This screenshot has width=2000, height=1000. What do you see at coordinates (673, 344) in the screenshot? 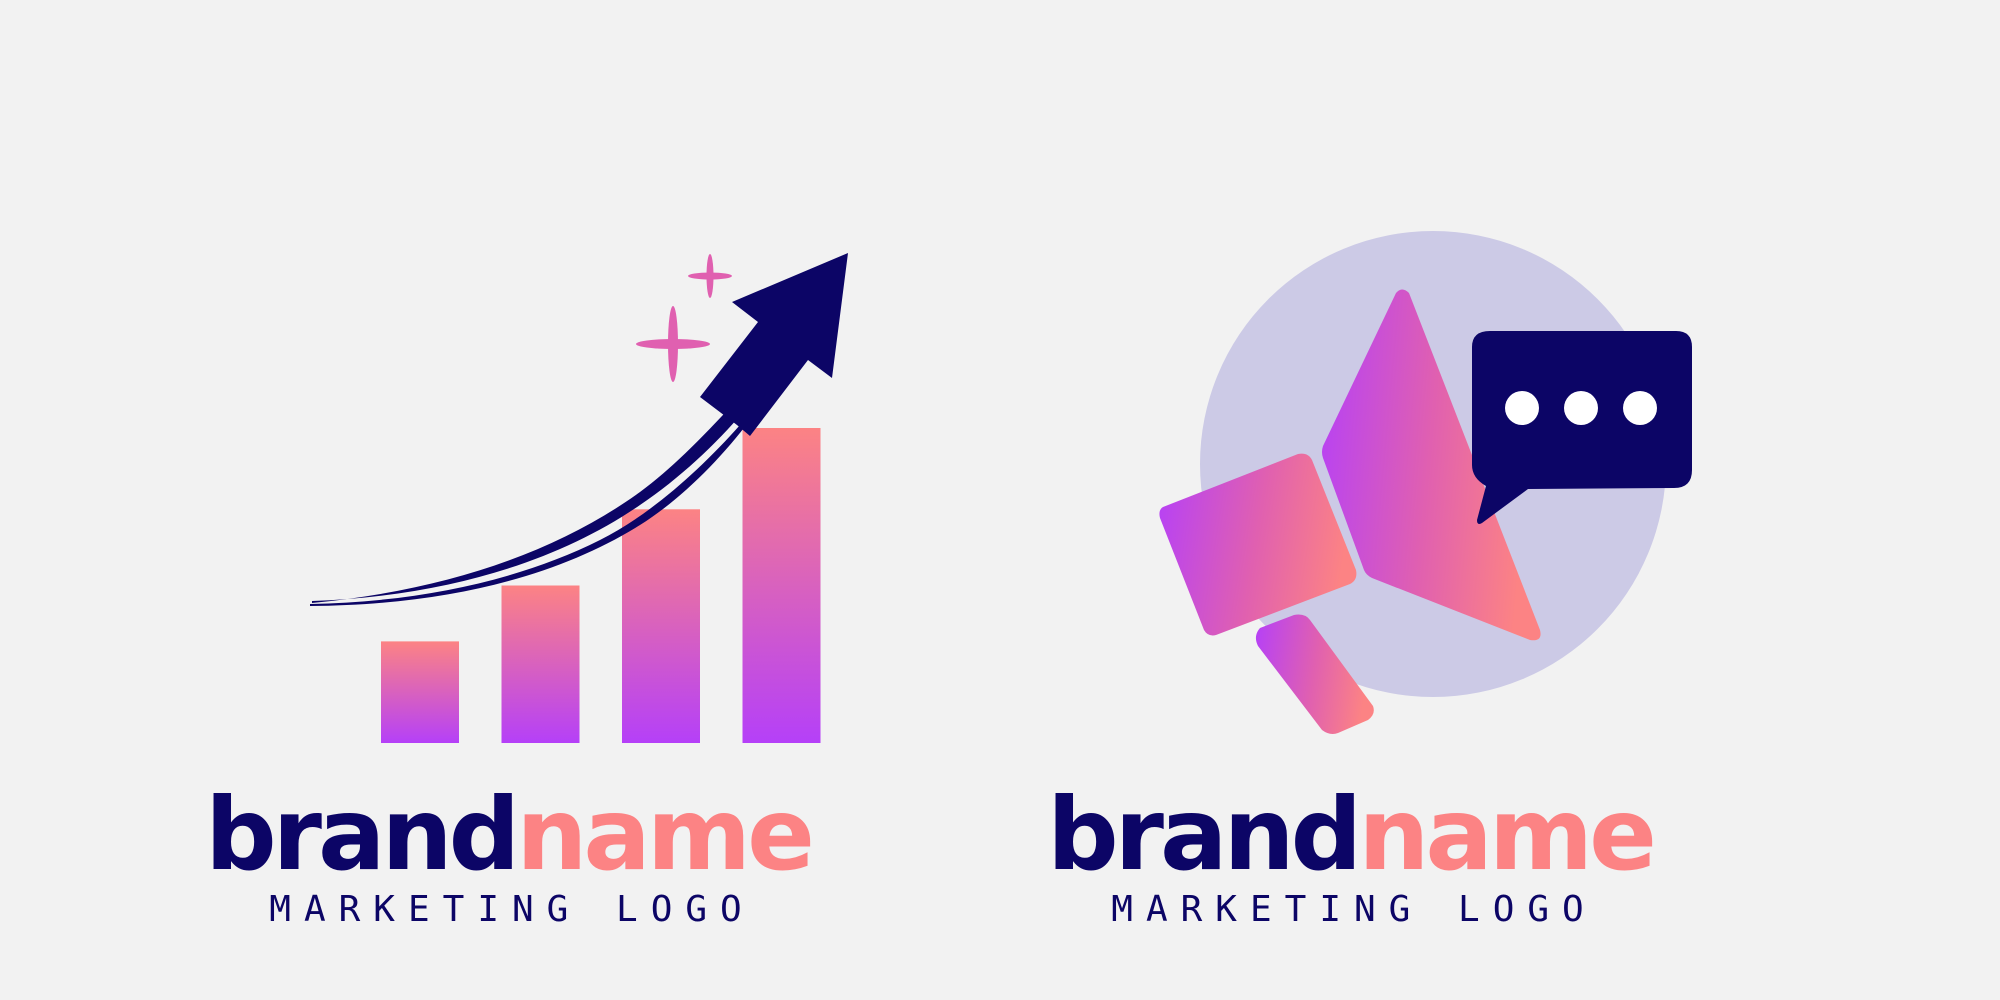
I see `sparkle-large-icon` at bounding box center [673, 344].